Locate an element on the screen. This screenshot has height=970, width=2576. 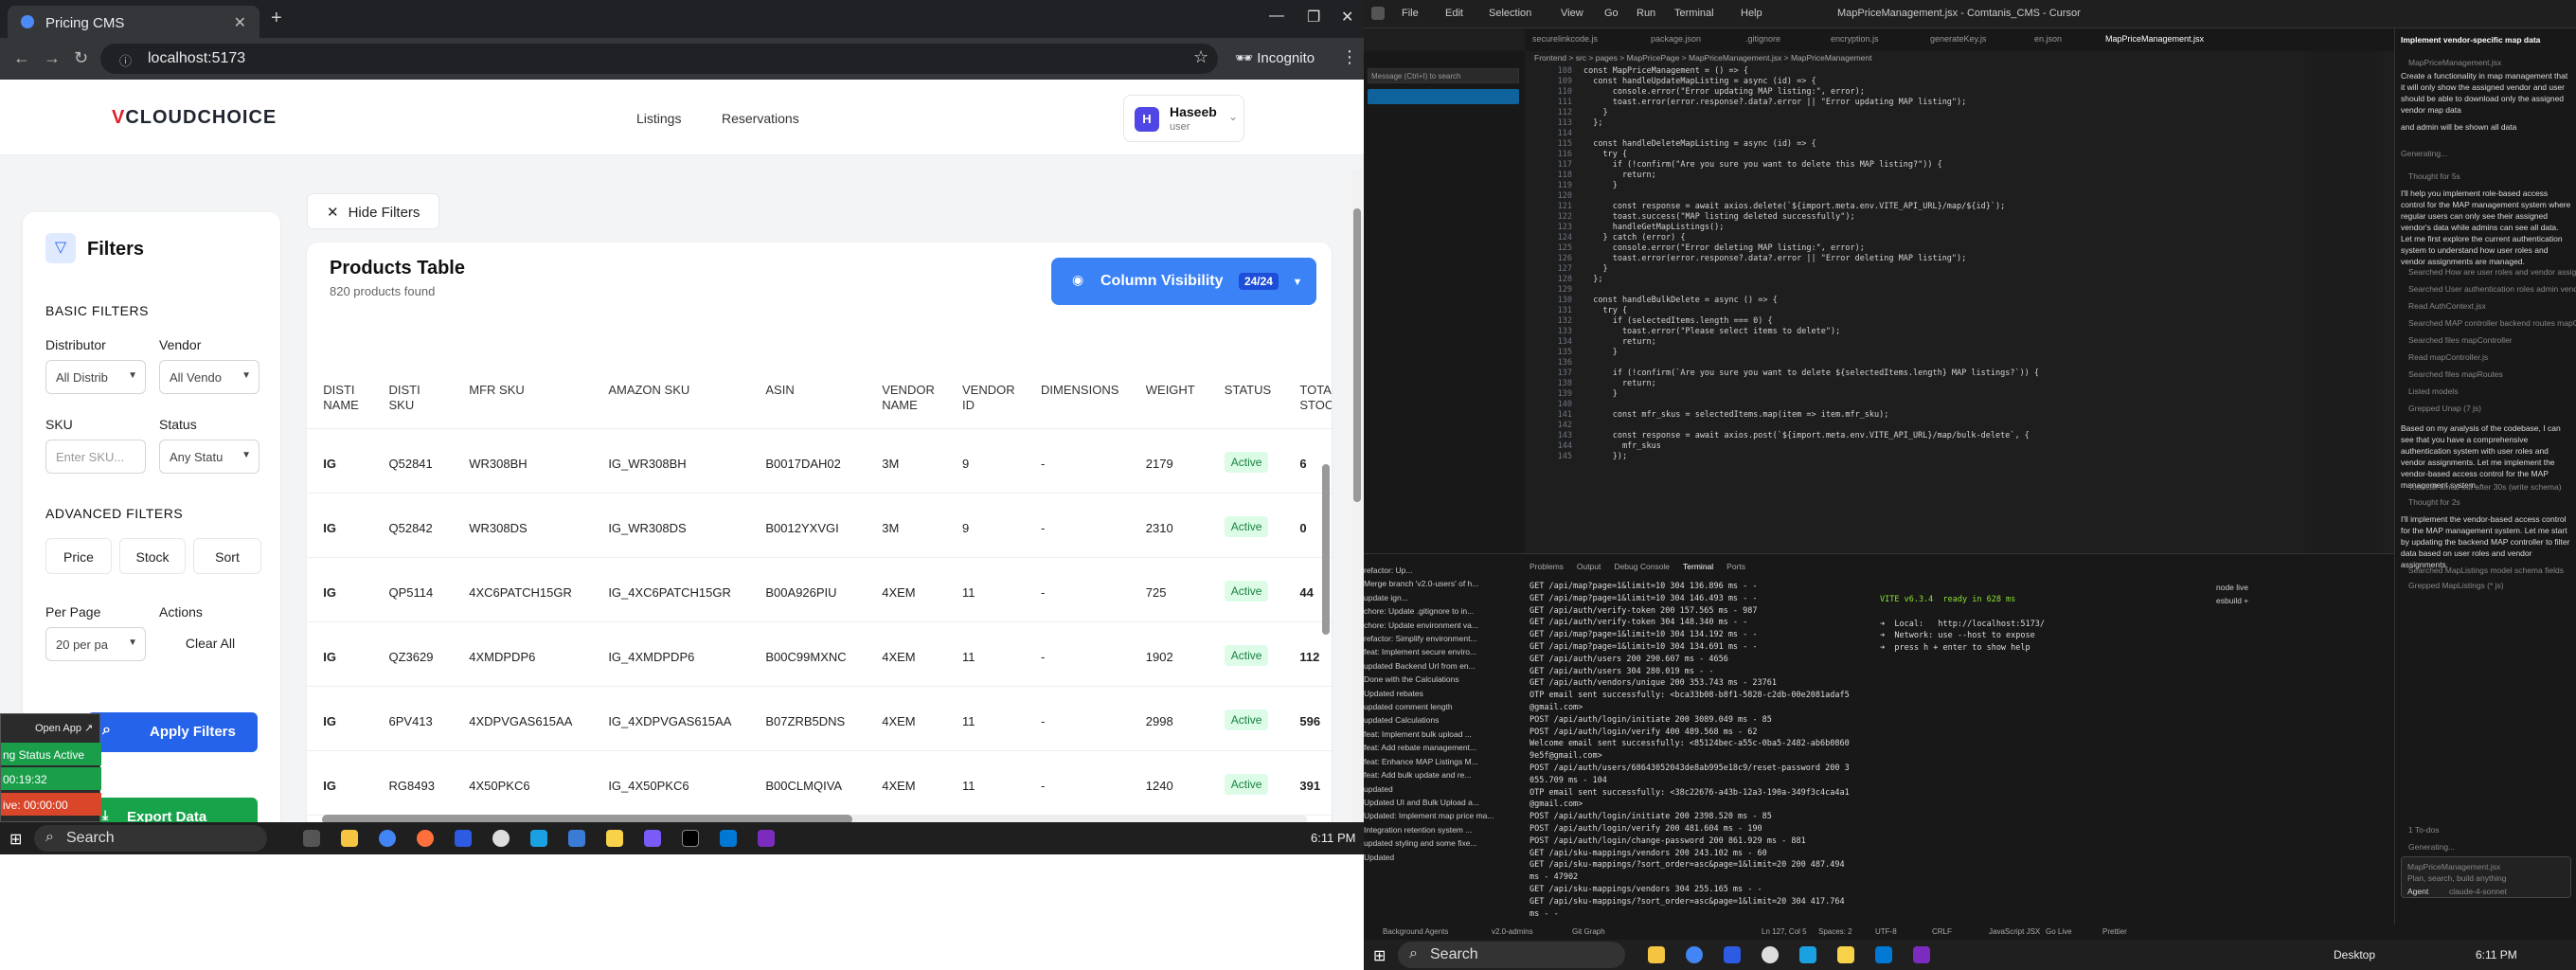
chat-tool-call: Listed models is located at coordinates (2492, 391).